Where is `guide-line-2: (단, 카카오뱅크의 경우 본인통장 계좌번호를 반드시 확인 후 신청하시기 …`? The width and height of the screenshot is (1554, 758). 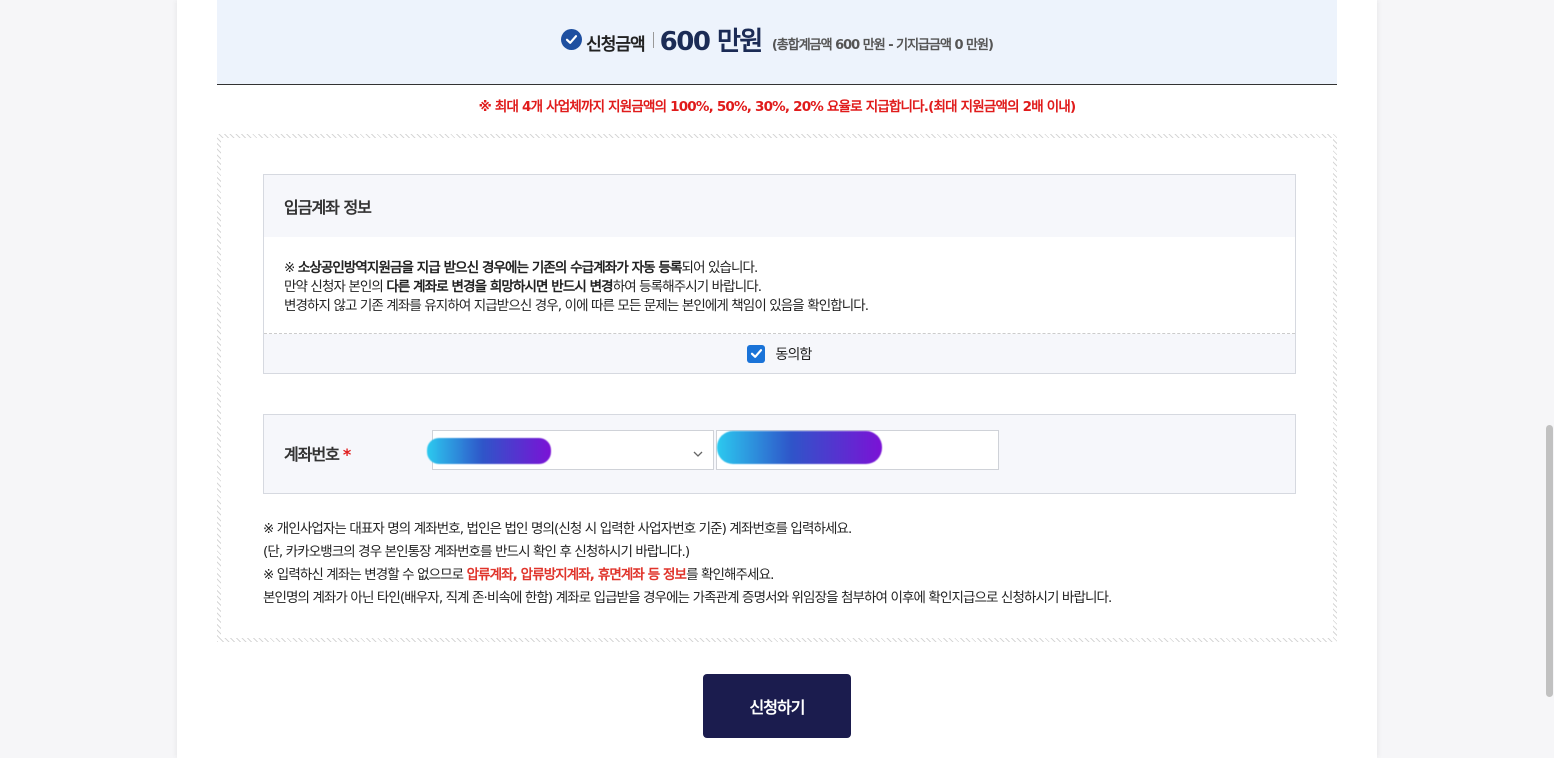 guide-line-2: (단, 카카오뱅크의 경우 본인통장 계좌번호를 반드시 확인 후 신청하시기 … is located at coordinates (476, 552).